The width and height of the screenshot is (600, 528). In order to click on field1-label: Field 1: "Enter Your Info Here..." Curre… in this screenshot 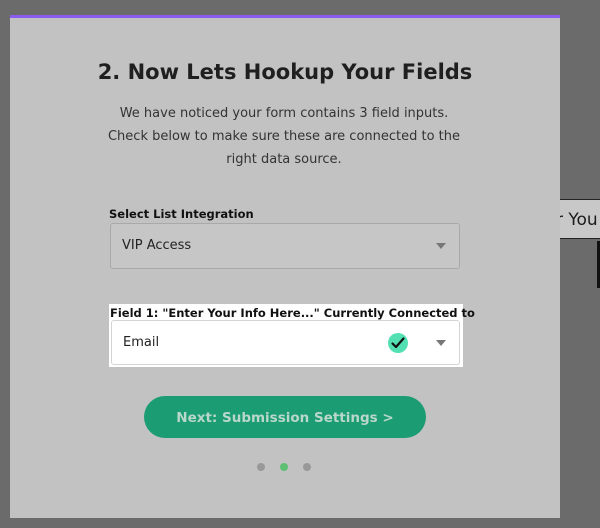, I will do `click(292, 313)`.